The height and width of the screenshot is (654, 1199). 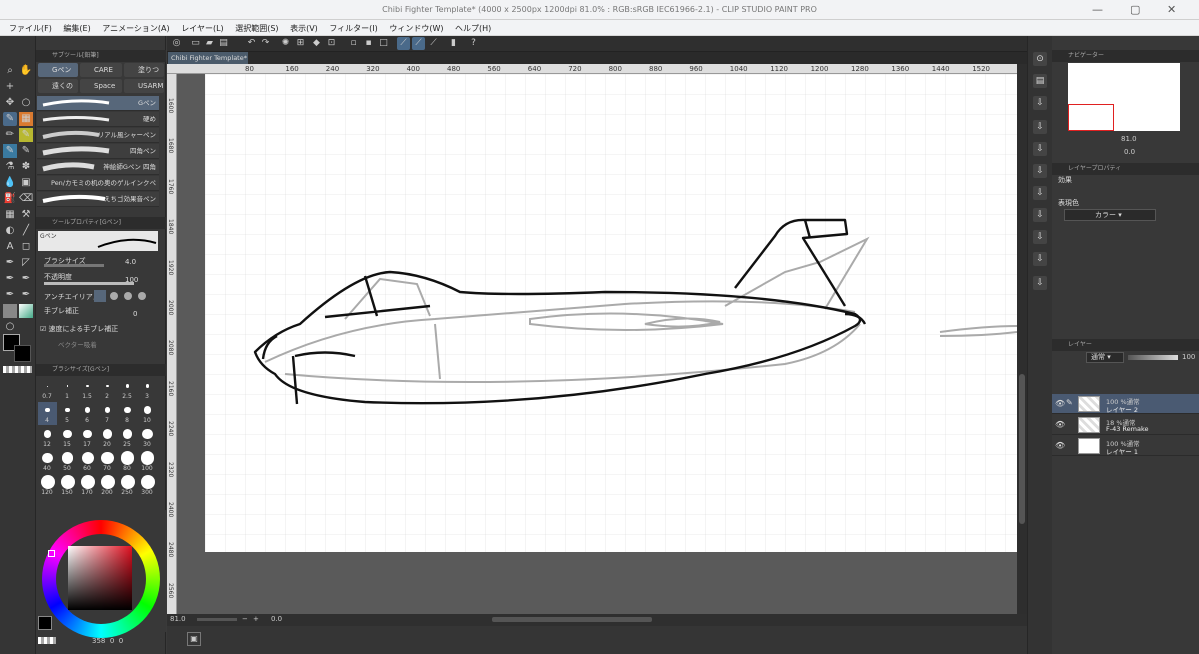 I want to click on brush-size-cell: 60, so click(x=87, y=461).